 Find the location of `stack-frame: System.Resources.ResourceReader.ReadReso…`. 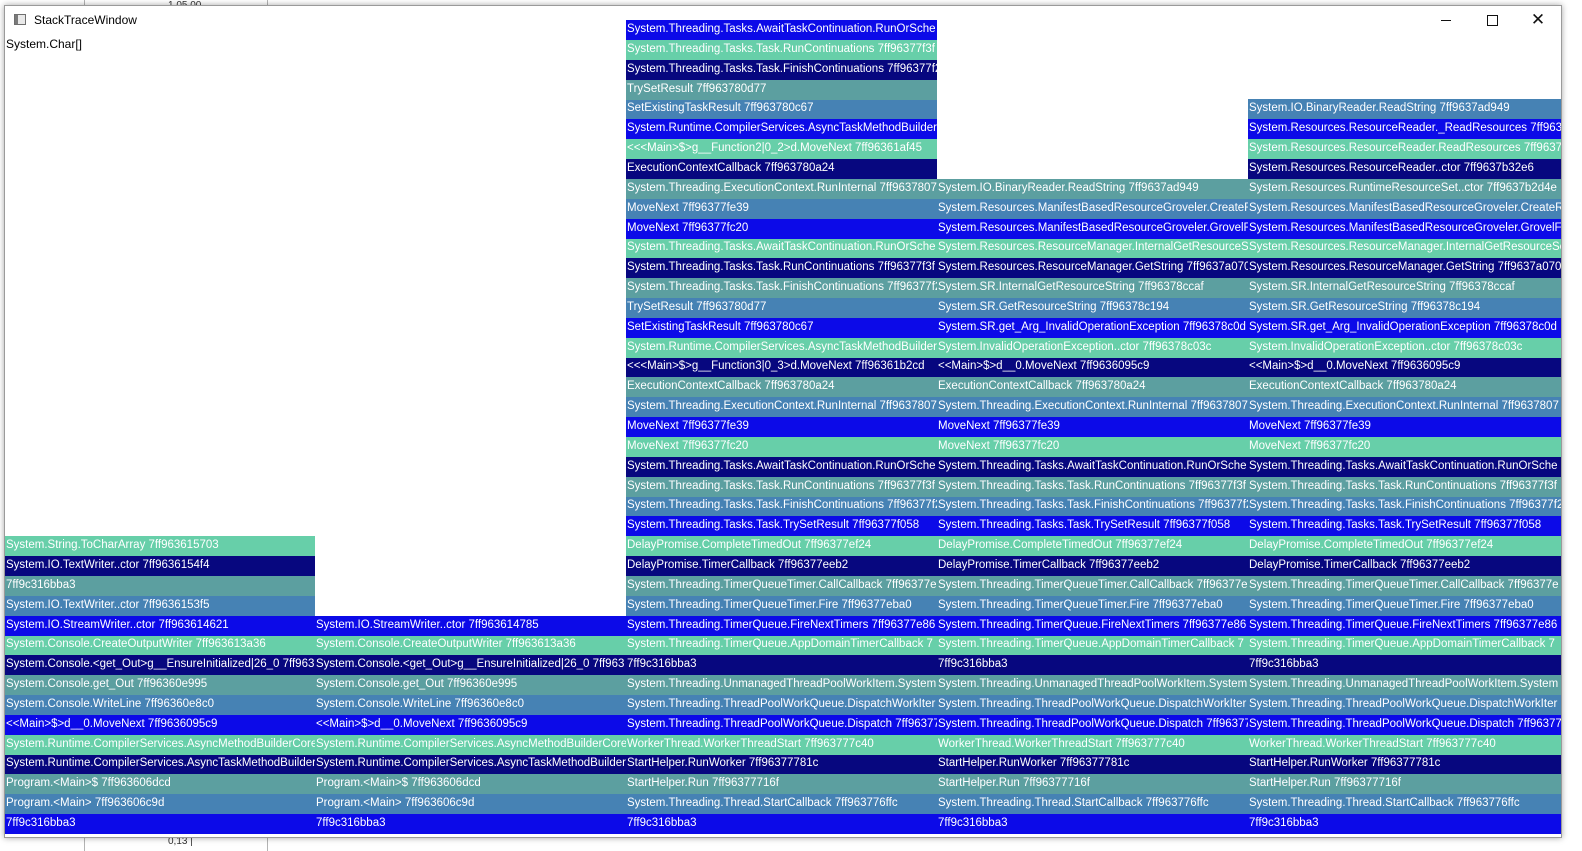

stack-frame: System.Resources.ResourceReader.ReadReso… is located at coordinates (1404, 149).